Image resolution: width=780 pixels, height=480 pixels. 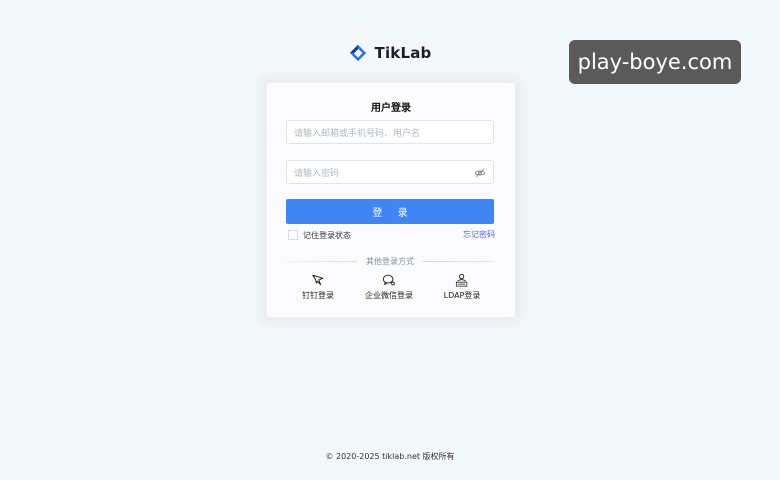 I want to click on brand-name: TikLab, so click(x=403, y=53).